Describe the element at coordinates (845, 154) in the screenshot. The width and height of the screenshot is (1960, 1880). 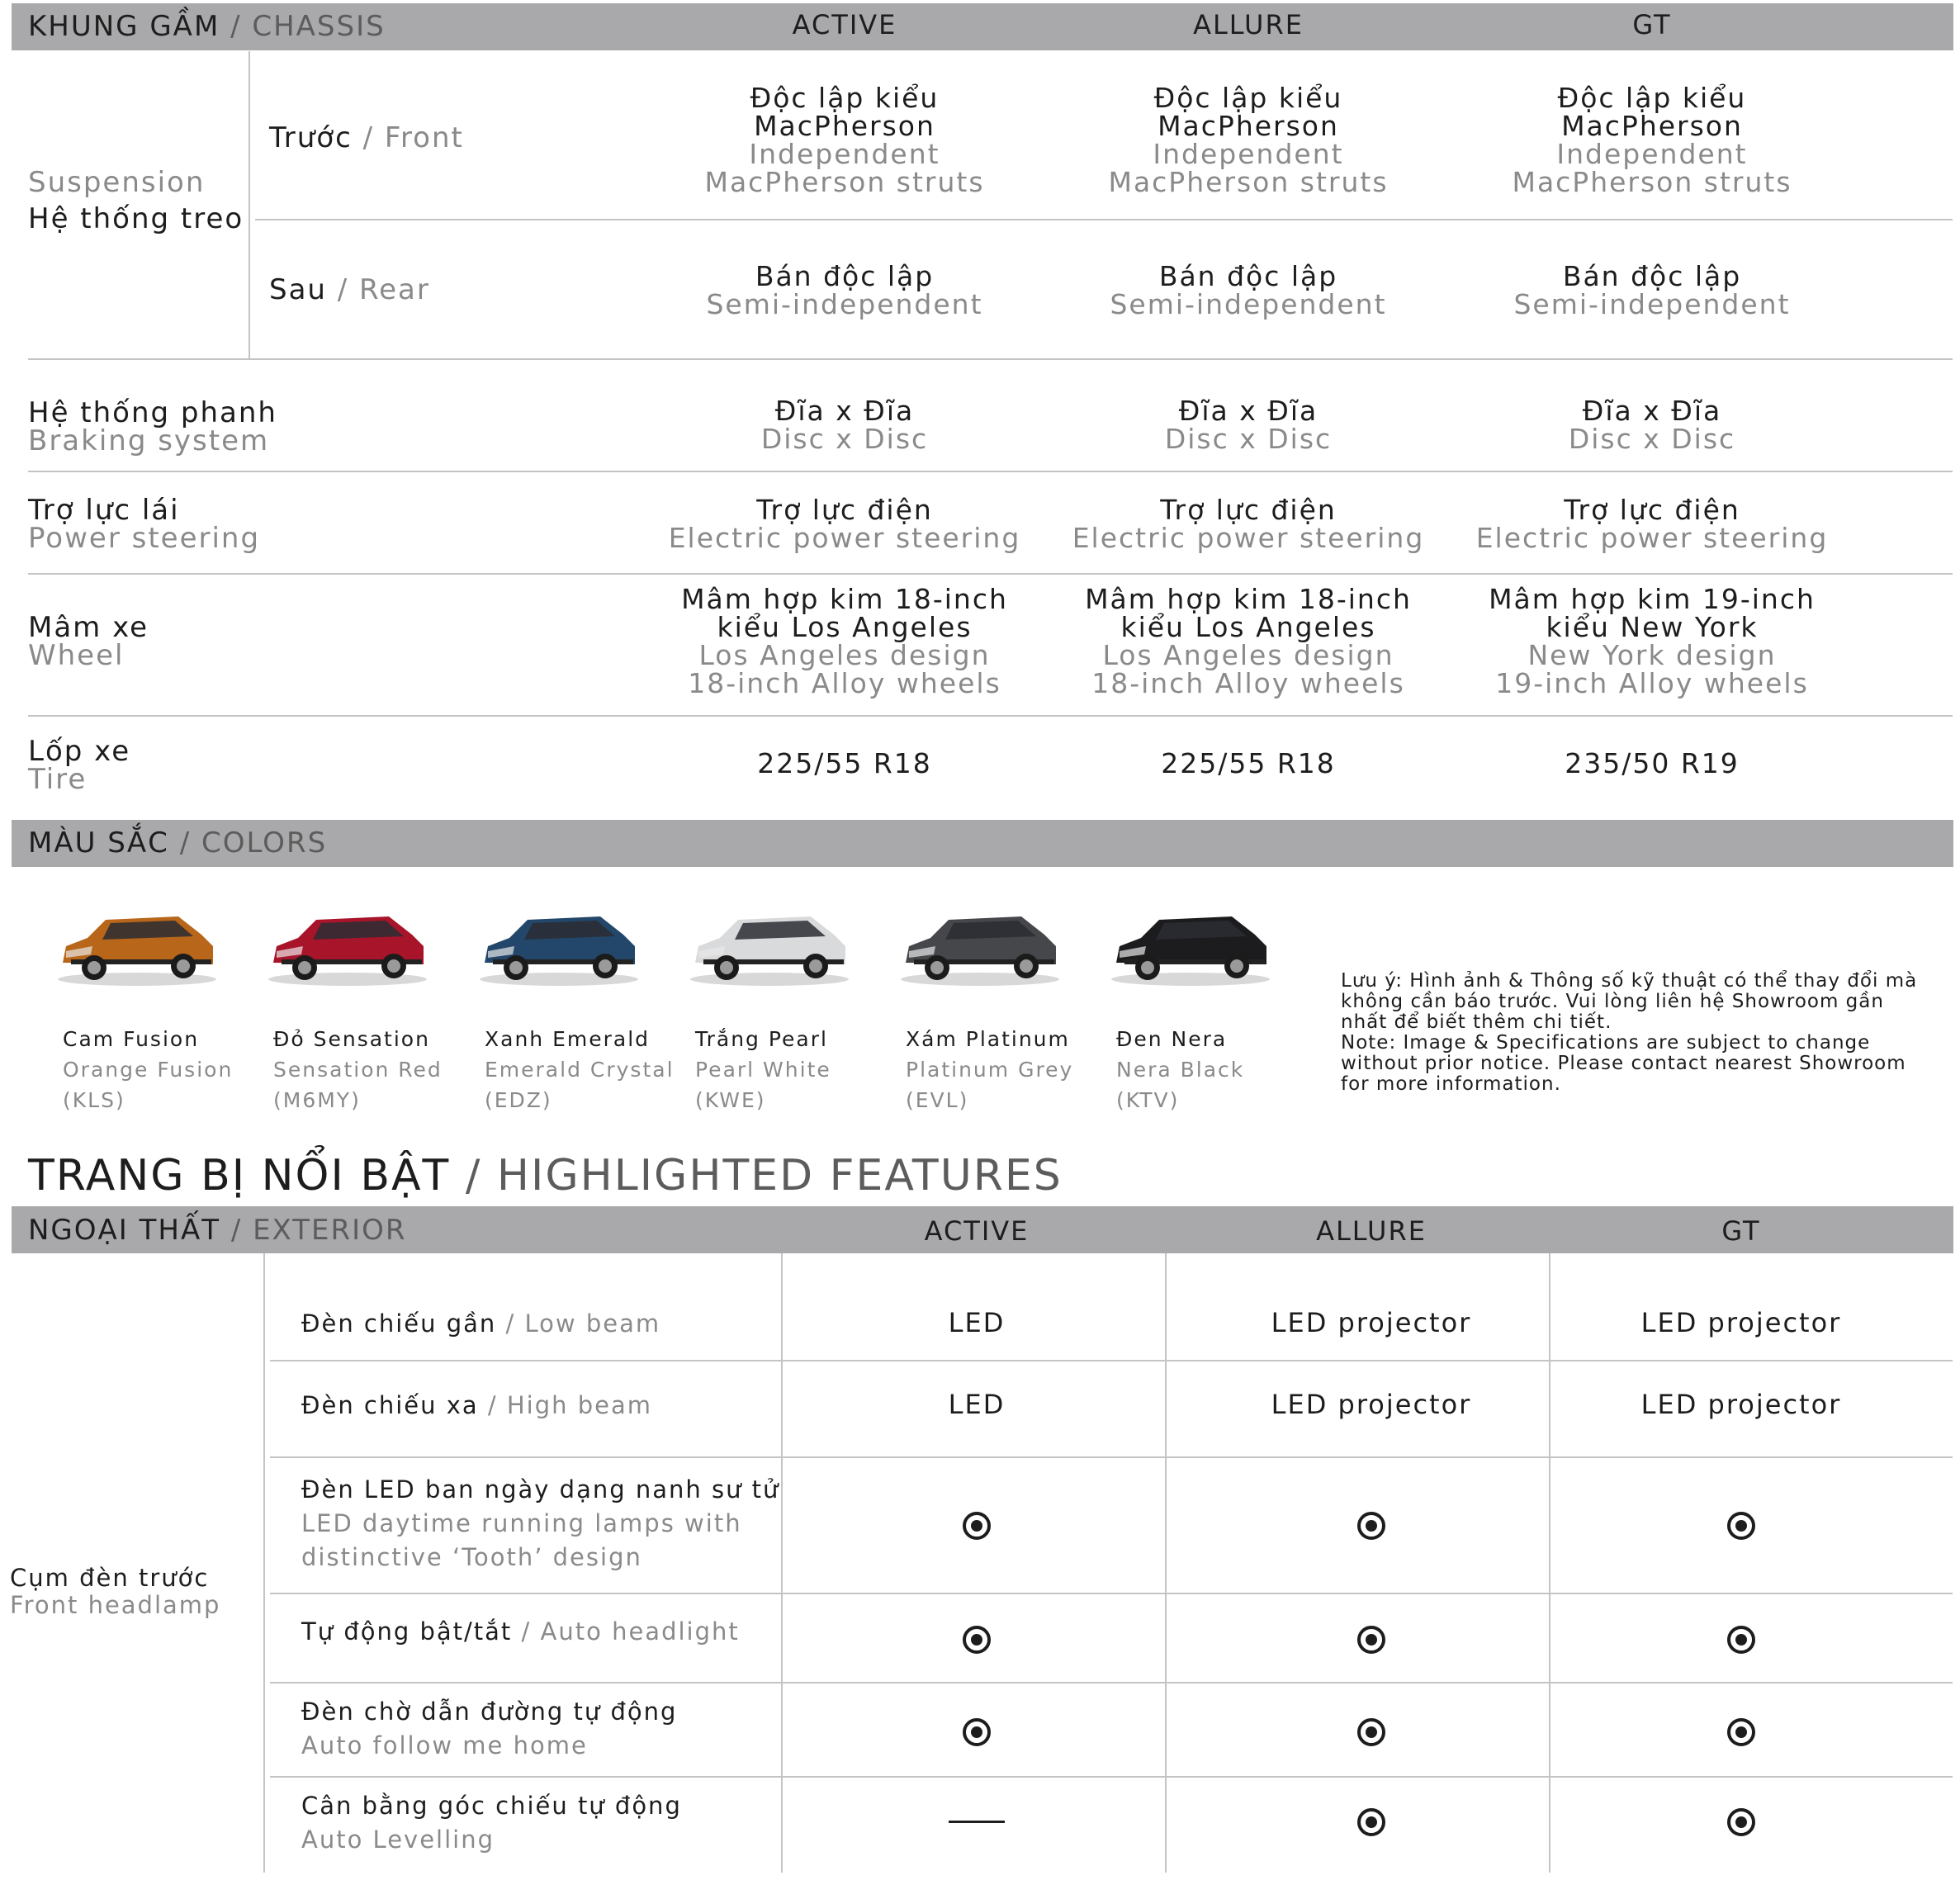
I see `front-active-en1: Independent` at that location.